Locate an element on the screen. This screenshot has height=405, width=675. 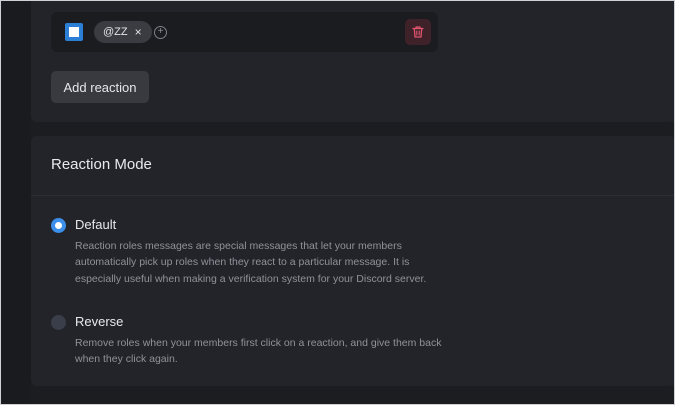
divider is located at coordinates (352, 195).